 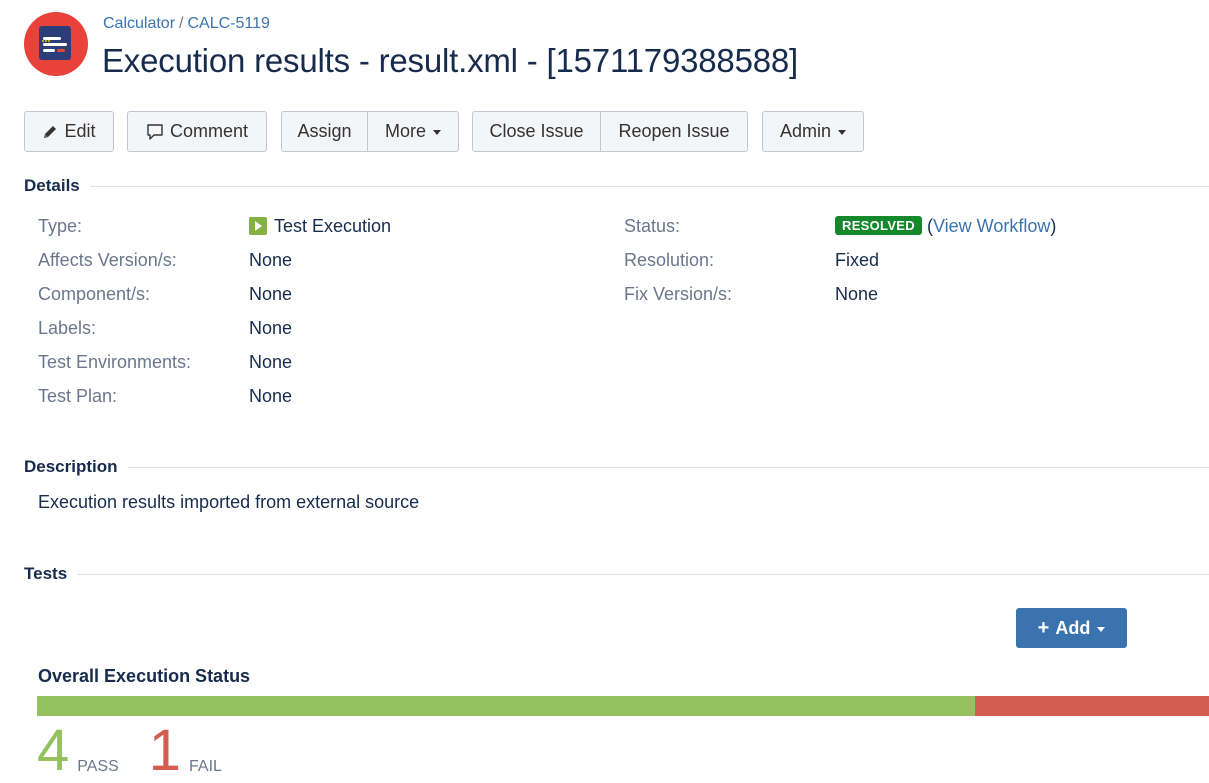 I want to click on labels-label: Labels:, so click(x=67, y=328).